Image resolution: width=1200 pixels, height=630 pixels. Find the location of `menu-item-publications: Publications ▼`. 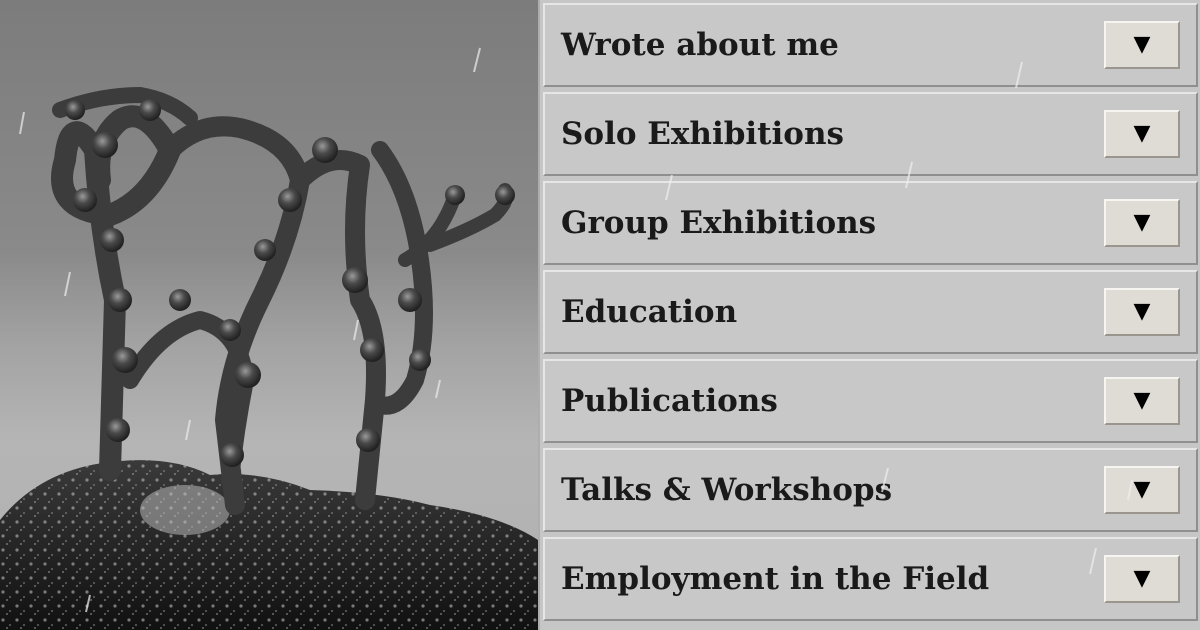

menu-item-publications: Publications ▼ is located at coordinates (870, 401).